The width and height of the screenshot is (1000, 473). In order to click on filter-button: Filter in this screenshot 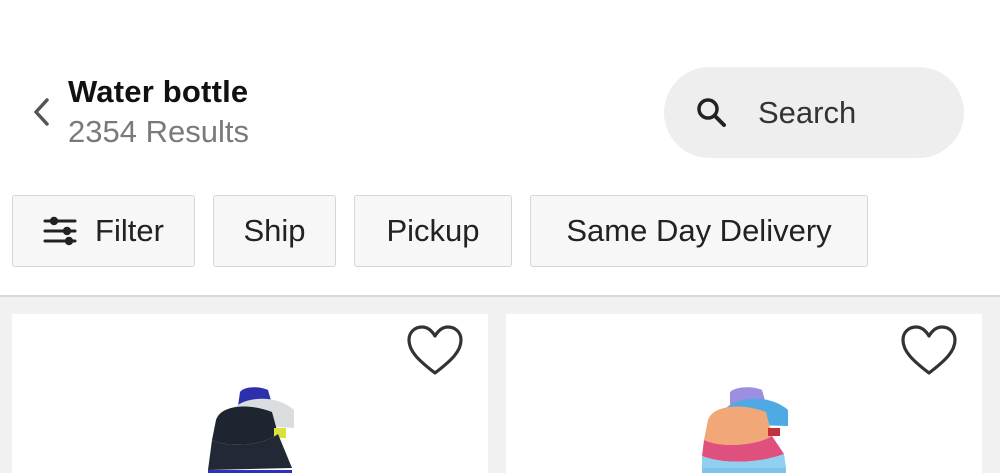, I will do `click(103, 231)`.